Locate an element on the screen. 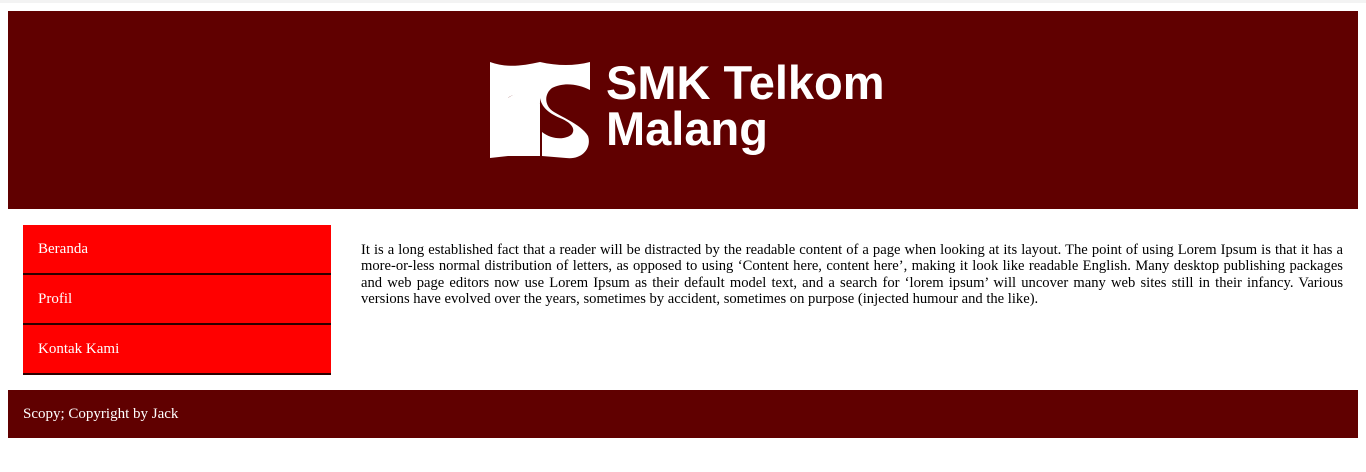 This screenshot has width=1366, height=472. sidebar-item-beranda: Beranda is located at coordinates (177, 250).